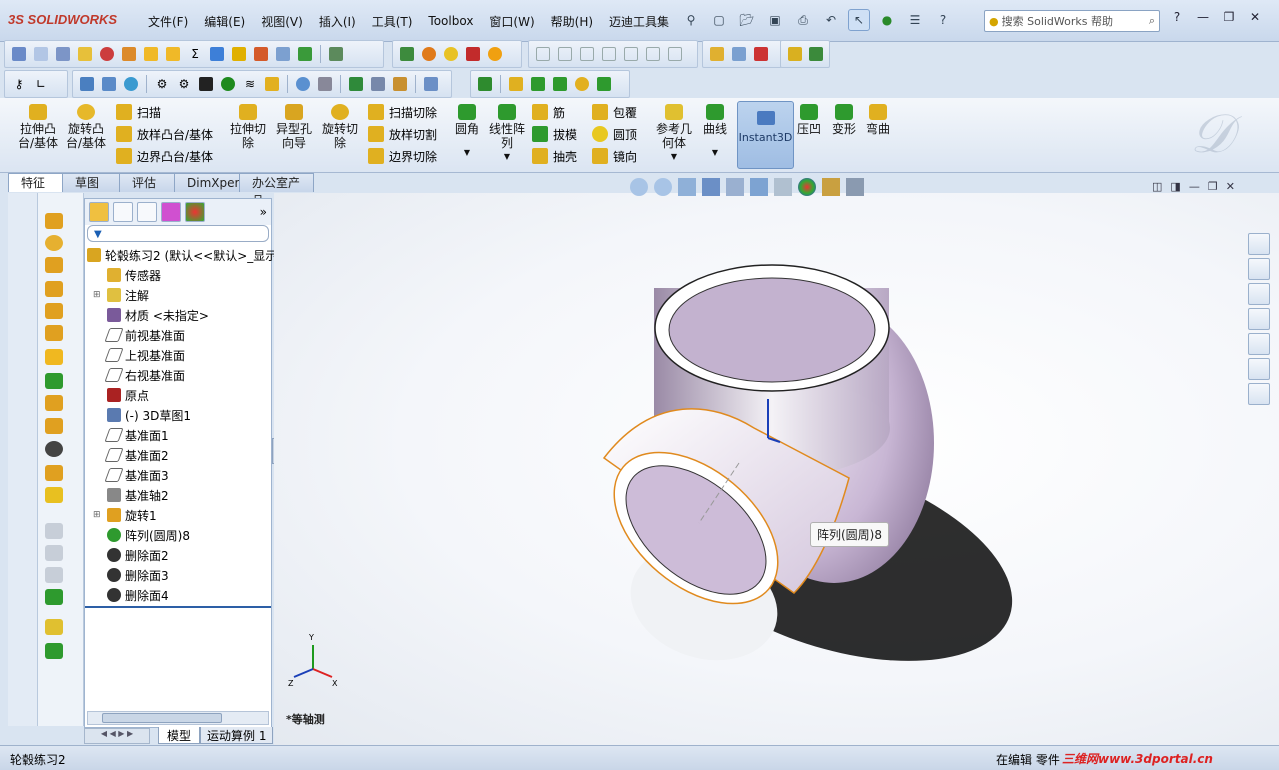  What do you see at coordinates (407, 54) in the screenshot?
I see `addin1-icon` at bounding box center [407, 54].